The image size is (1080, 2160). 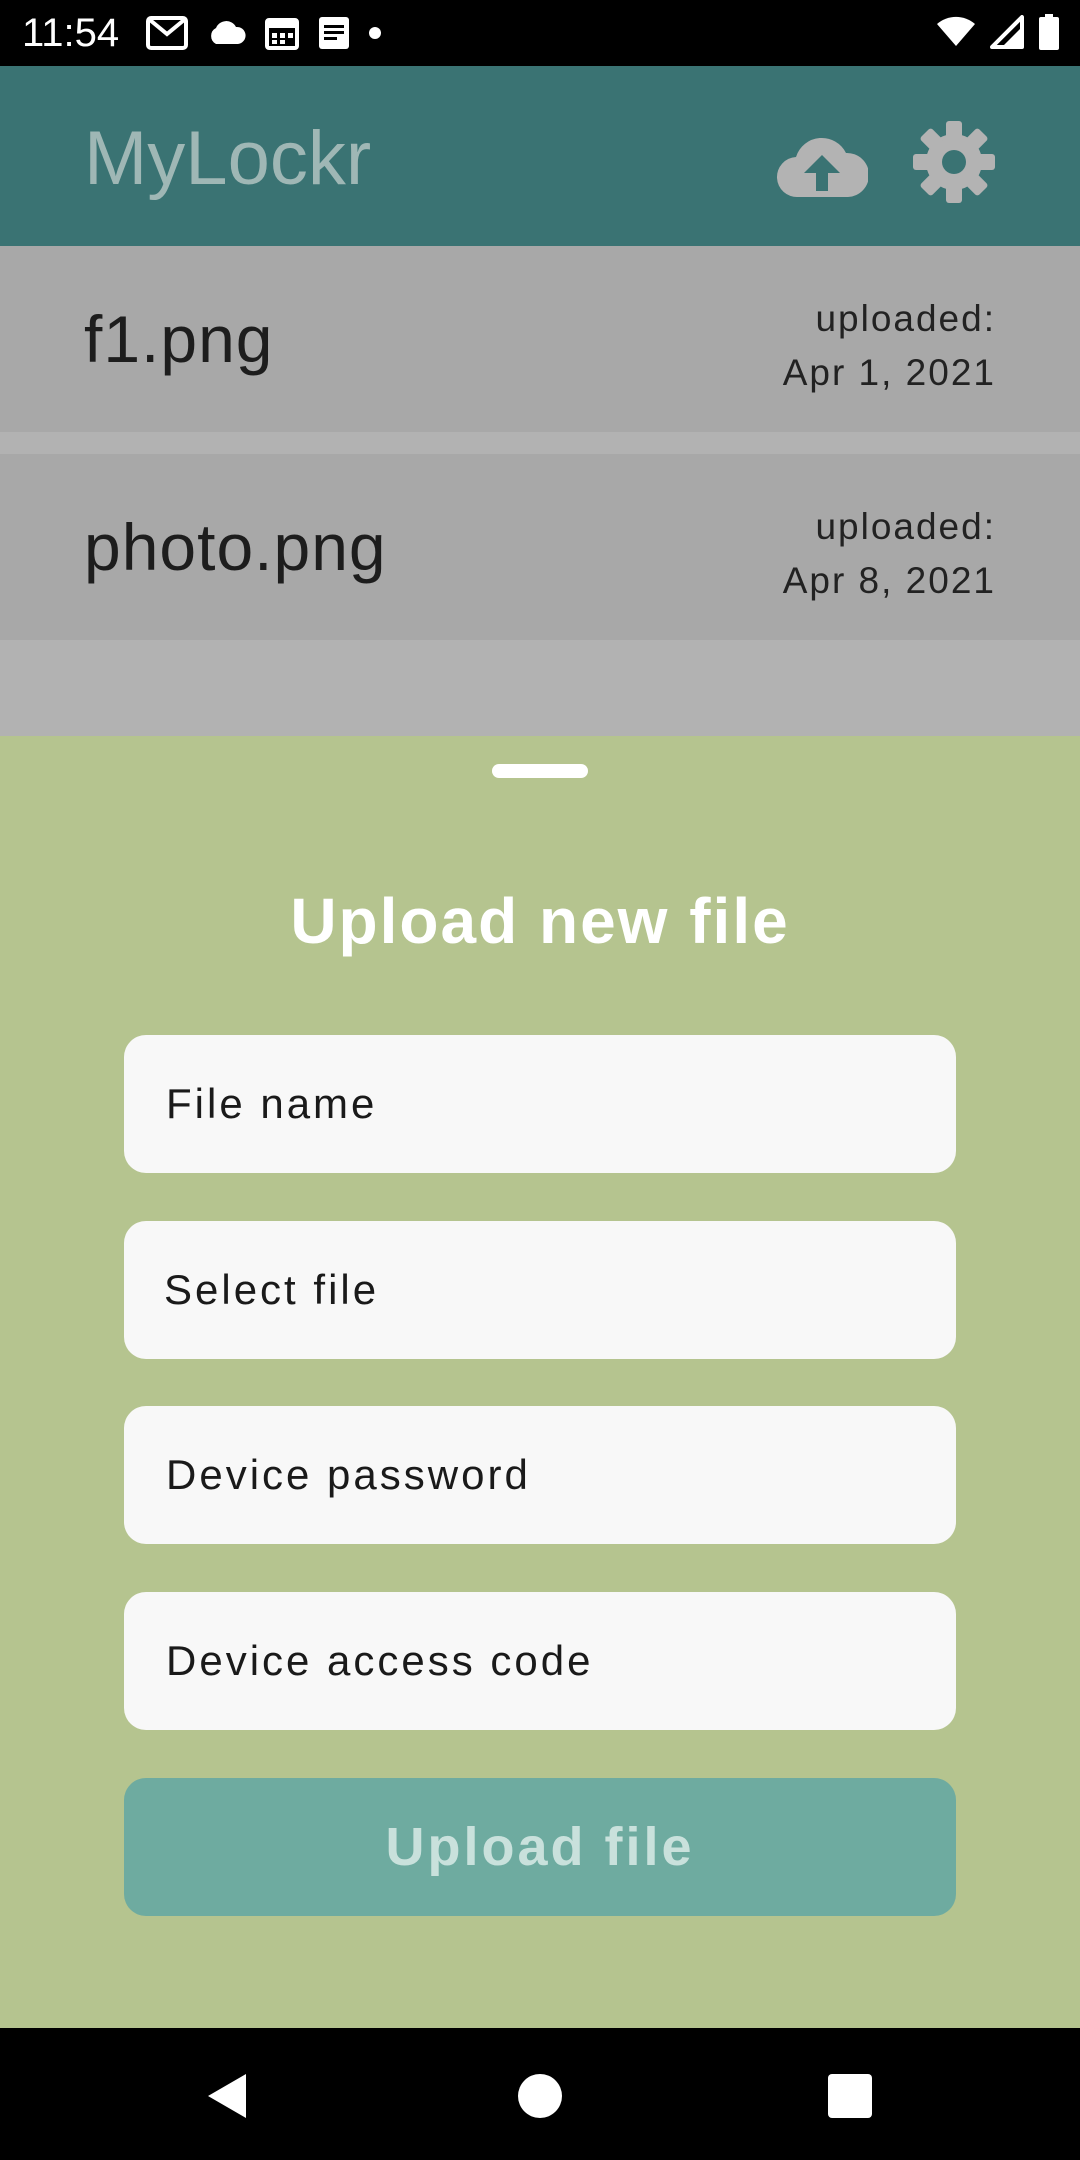 I want to click on device-access-code-field, so click(x=540, y=1661).